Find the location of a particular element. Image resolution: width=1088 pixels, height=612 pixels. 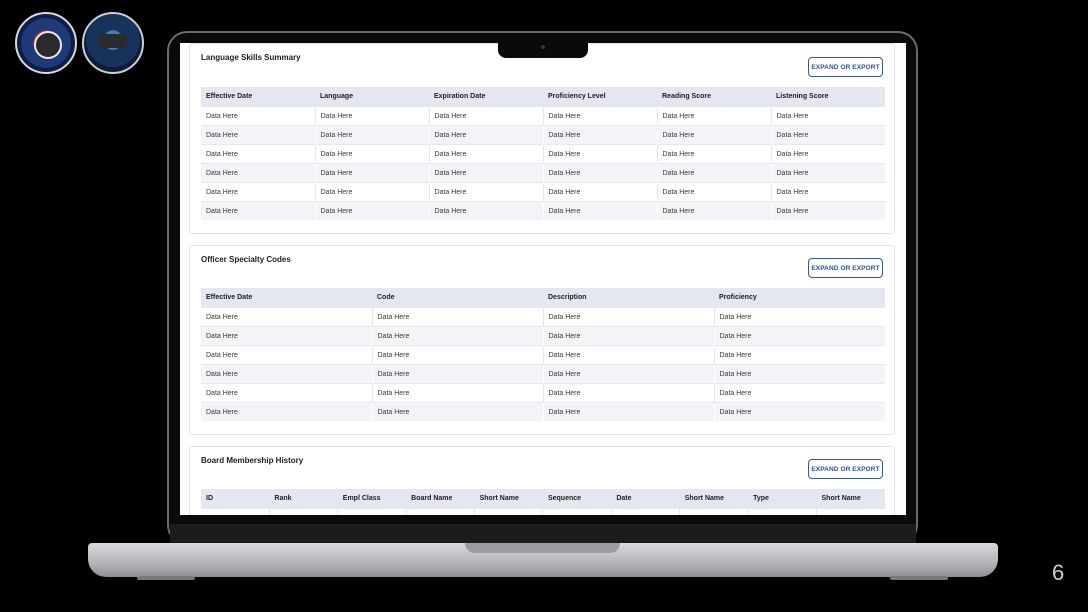

column-header: Board Name is located at coordinates (440, 499).